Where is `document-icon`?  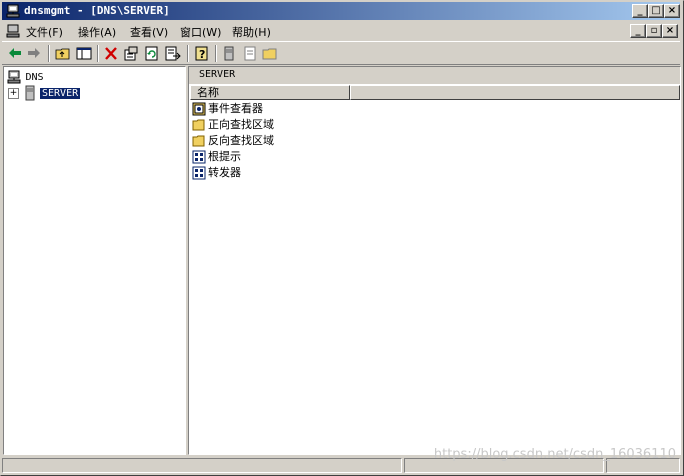 document-icon is located at coordinates (250, 53).